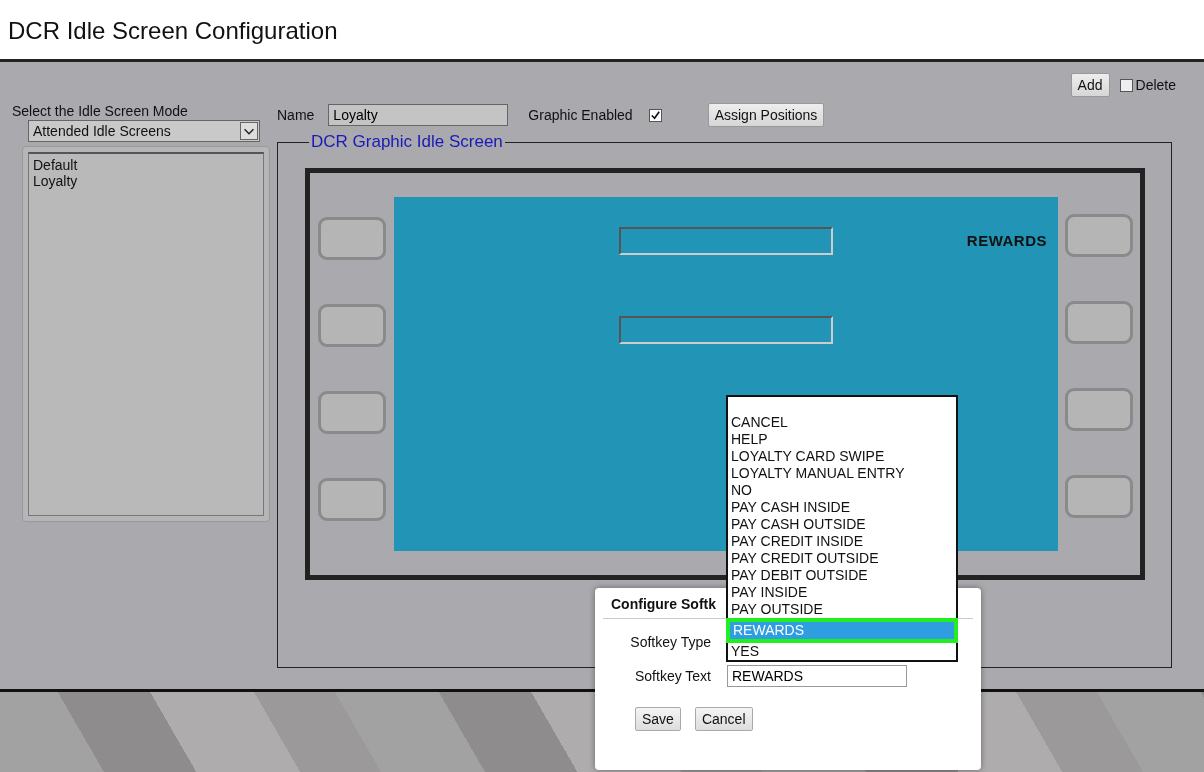 The width and height of the screenshot is (1204, 772). Describe the element at coordinates (842, 592) in the screenshot. I see `dropdown-option: PAY INSIDE` at that location.